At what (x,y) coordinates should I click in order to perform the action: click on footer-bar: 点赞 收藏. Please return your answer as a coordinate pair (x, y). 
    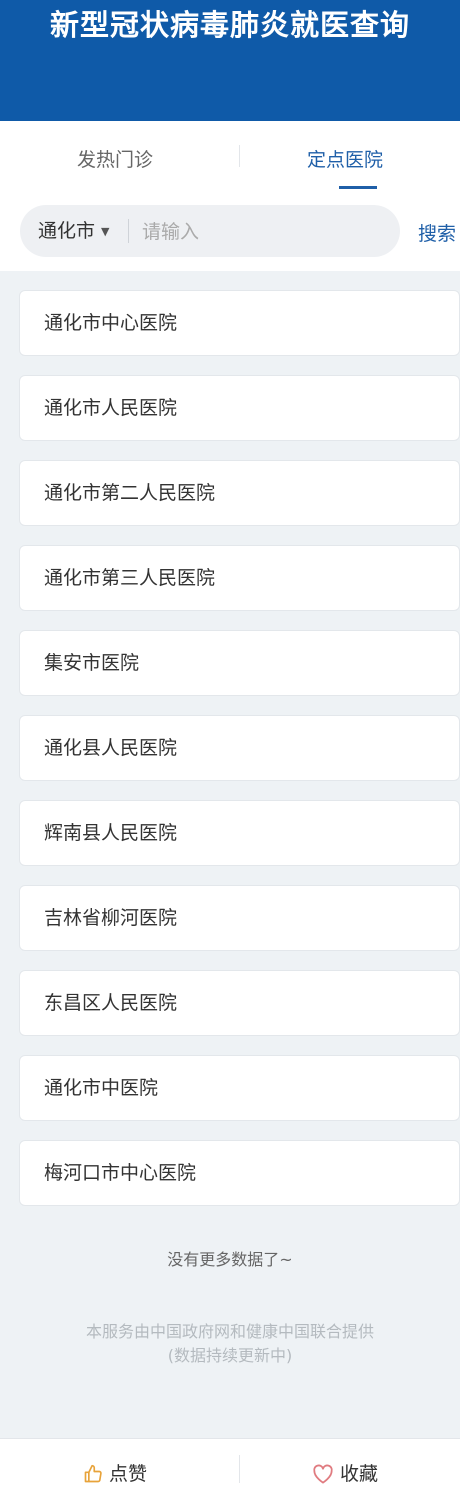
    Looking at the image, I should click on (230, 1474).